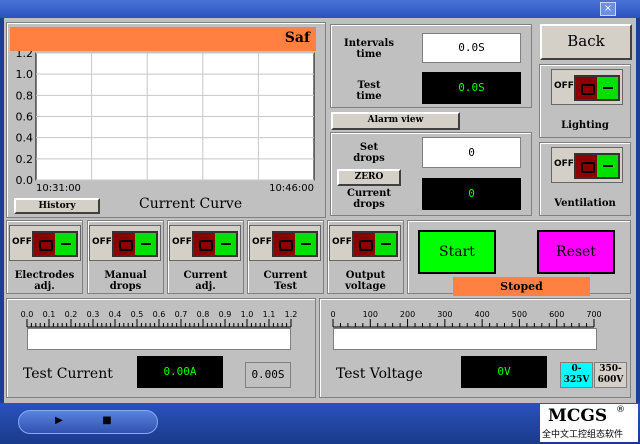 This screenshot has width=640, height=444. I want to click on set-drops-input: 0, so click(471, 152).